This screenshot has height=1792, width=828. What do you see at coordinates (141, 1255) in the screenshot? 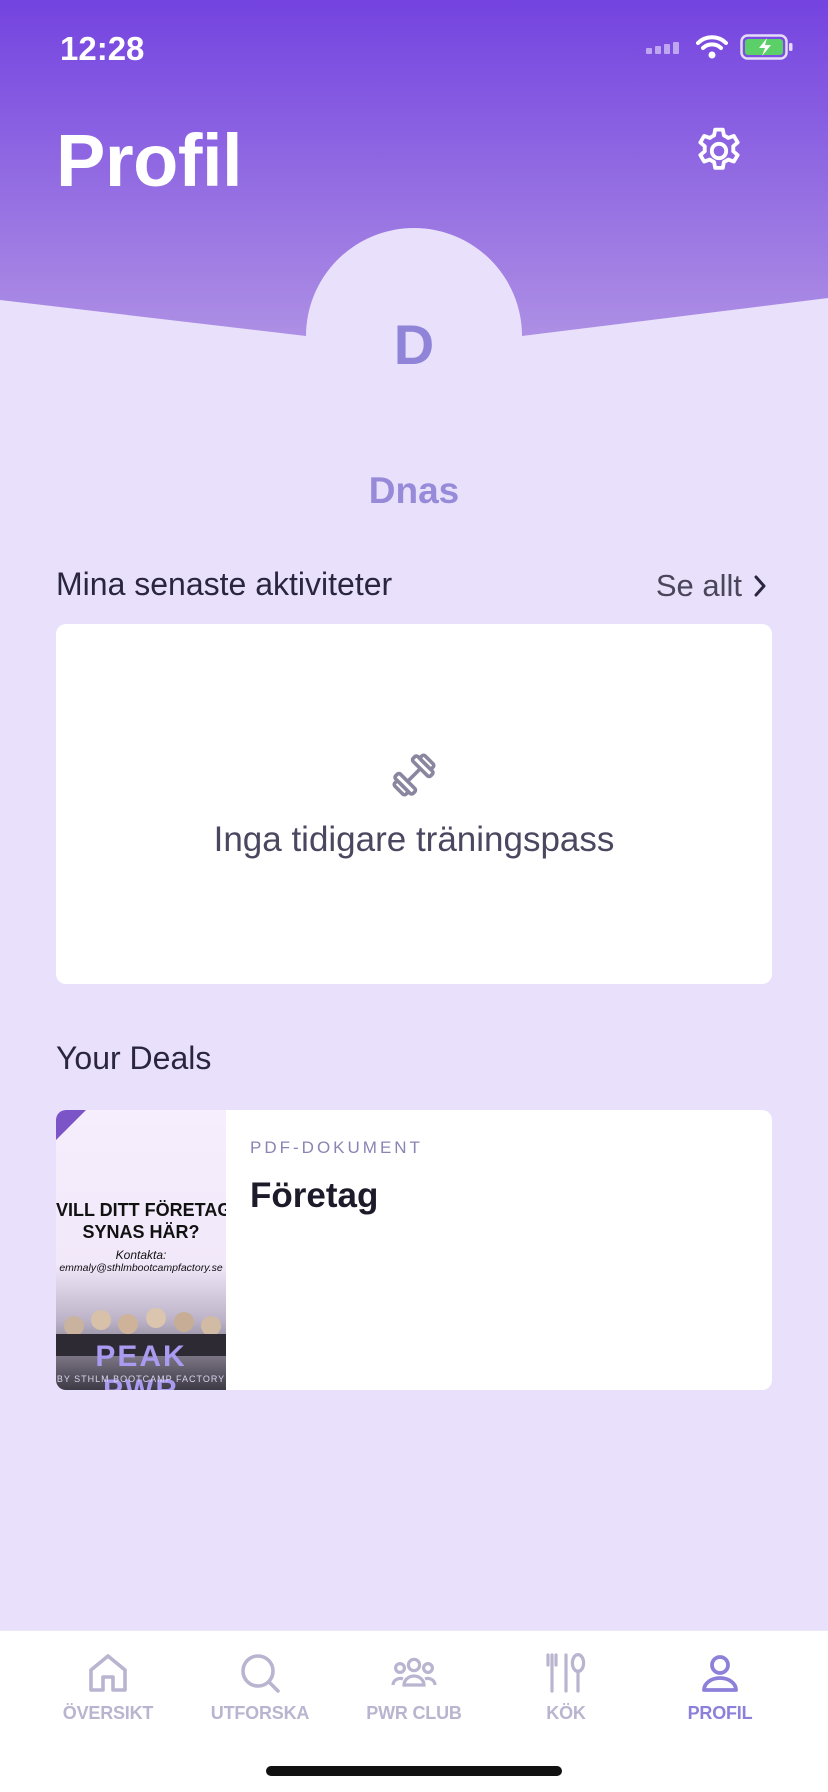
I see `thumbnail-contact-label: Kontakta:` at bounding box center [141, 1255].